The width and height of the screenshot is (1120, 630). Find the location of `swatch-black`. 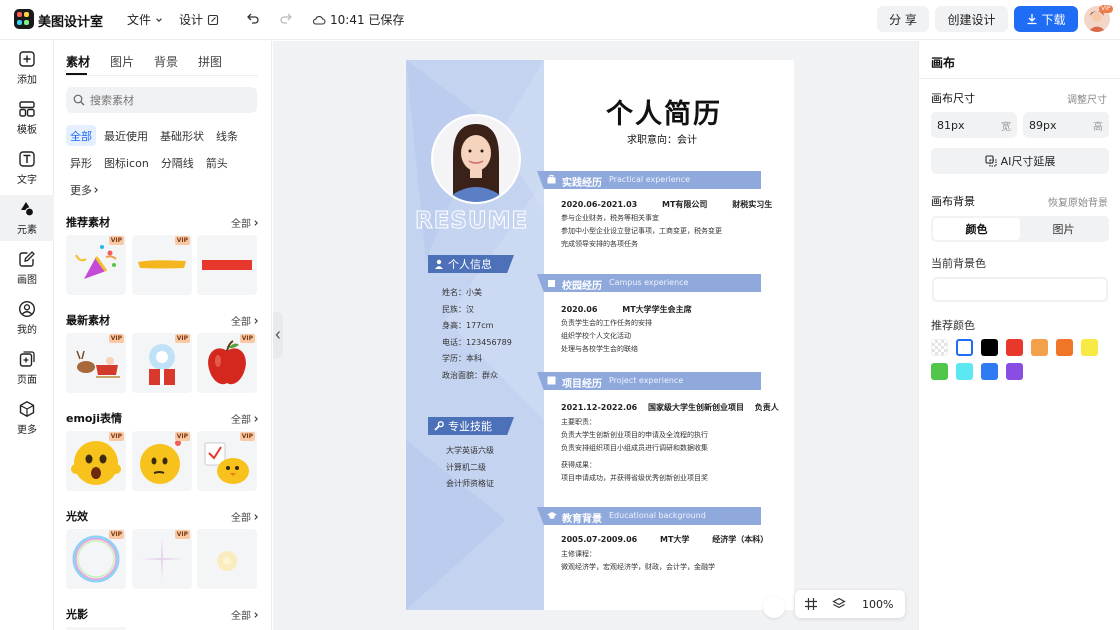

swatch-black is located at coordinates (989, 347).